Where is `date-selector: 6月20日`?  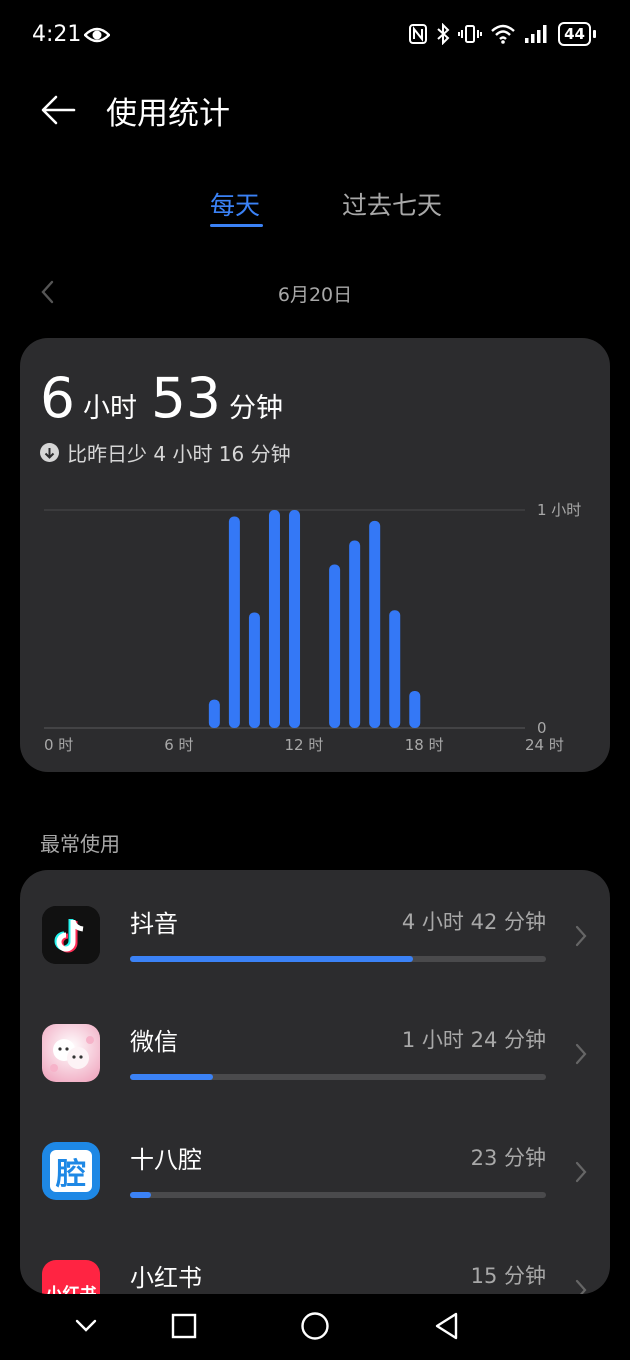 date-selector: 6月20日 is located at coordinates (315, 292).